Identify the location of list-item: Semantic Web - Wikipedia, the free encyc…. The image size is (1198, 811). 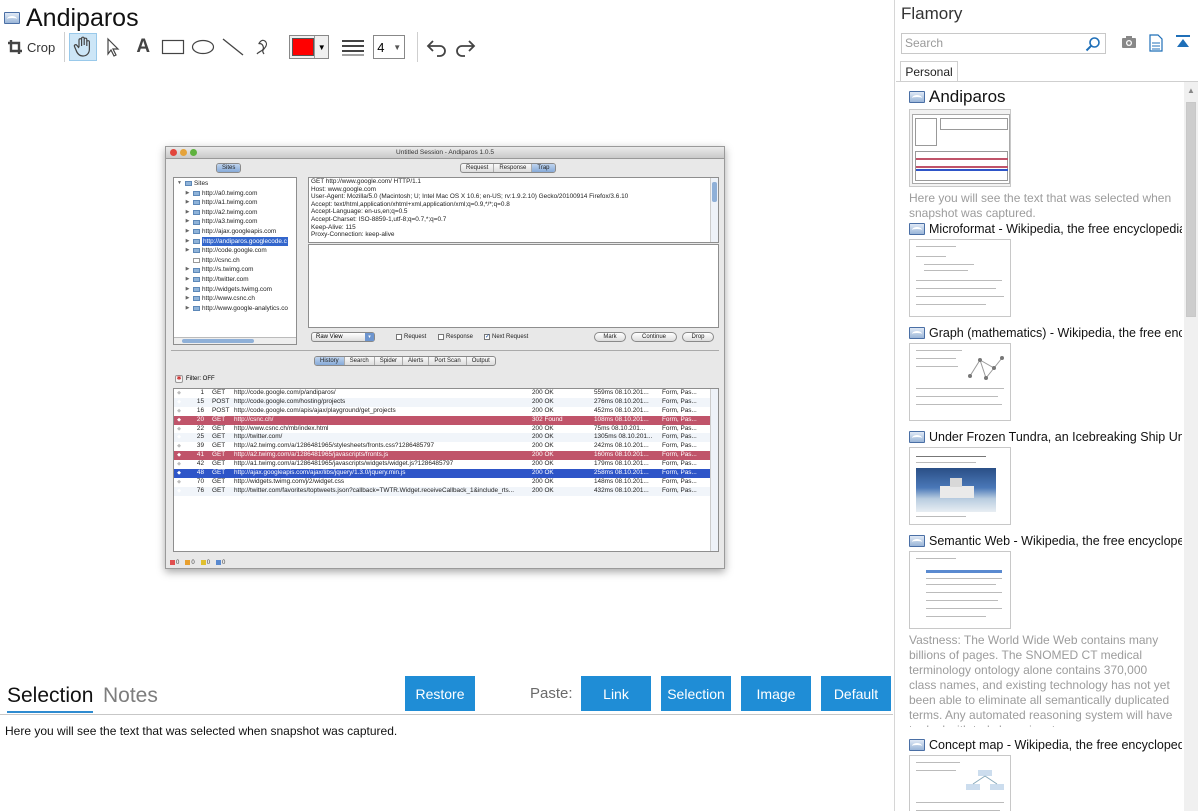
(1045, 629).